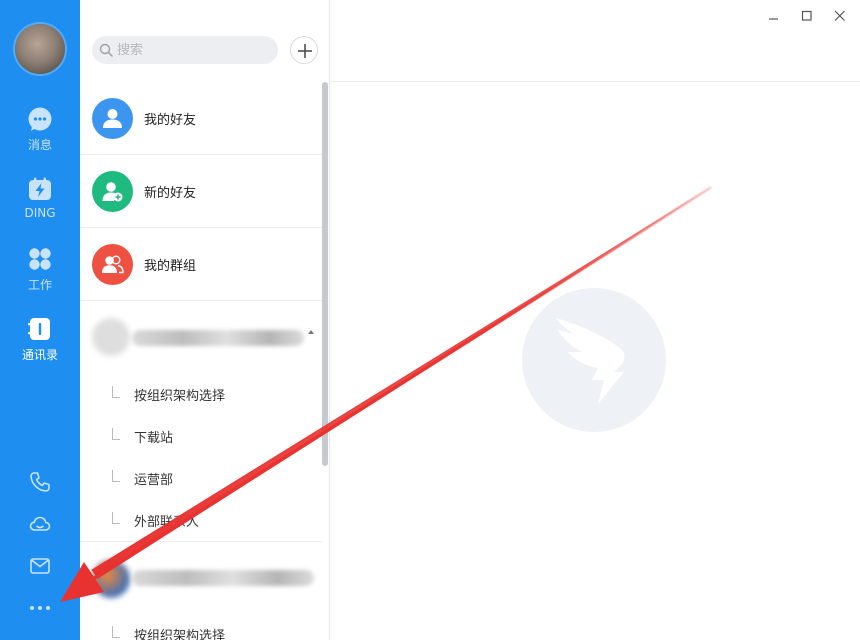 This screenshot has width=860, height=640. I want to click on mail-icon, so click(40, 566).